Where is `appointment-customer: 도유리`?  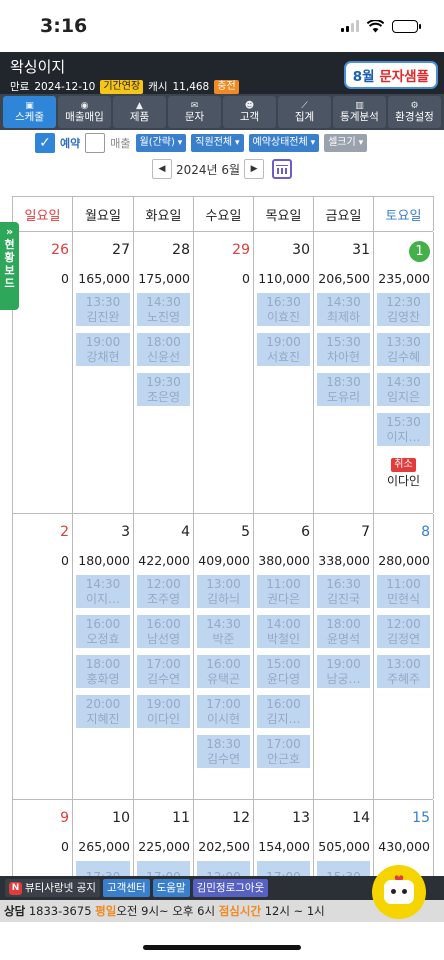
appointment-customer: 도유리 is located at coordinates (343, 396).